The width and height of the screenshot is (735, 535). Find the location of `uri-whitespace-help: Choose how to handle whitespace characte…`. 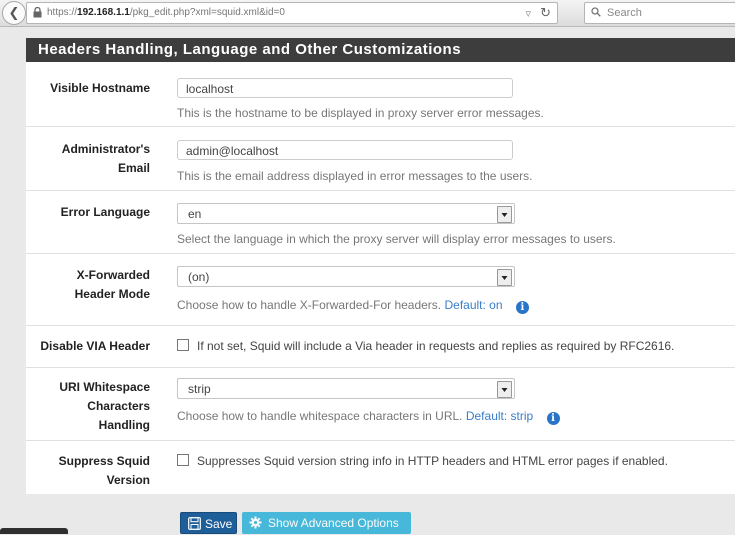

uri-whitespace-help: Choose how to handle whitespace characte… is located at coordinates (368, 417).